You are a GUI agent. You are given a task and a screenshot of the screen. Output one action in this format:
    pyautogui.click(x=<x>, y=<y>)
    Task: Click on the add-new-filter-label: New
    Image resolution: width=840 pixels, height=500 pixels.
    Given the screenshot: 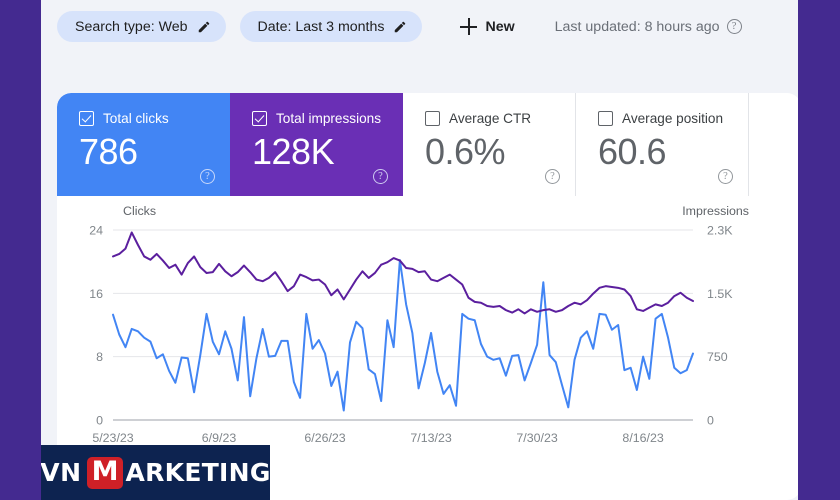 What is the action you would take?
    pyautogui.click(x=500, y=26)
    